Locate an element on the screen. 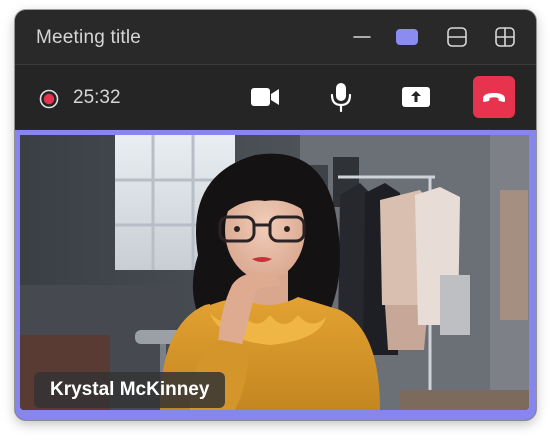 The width and height of the screenshot is (551, 442). participant-name-tag: Krystal McKinney is located at coordinates (130, 390).